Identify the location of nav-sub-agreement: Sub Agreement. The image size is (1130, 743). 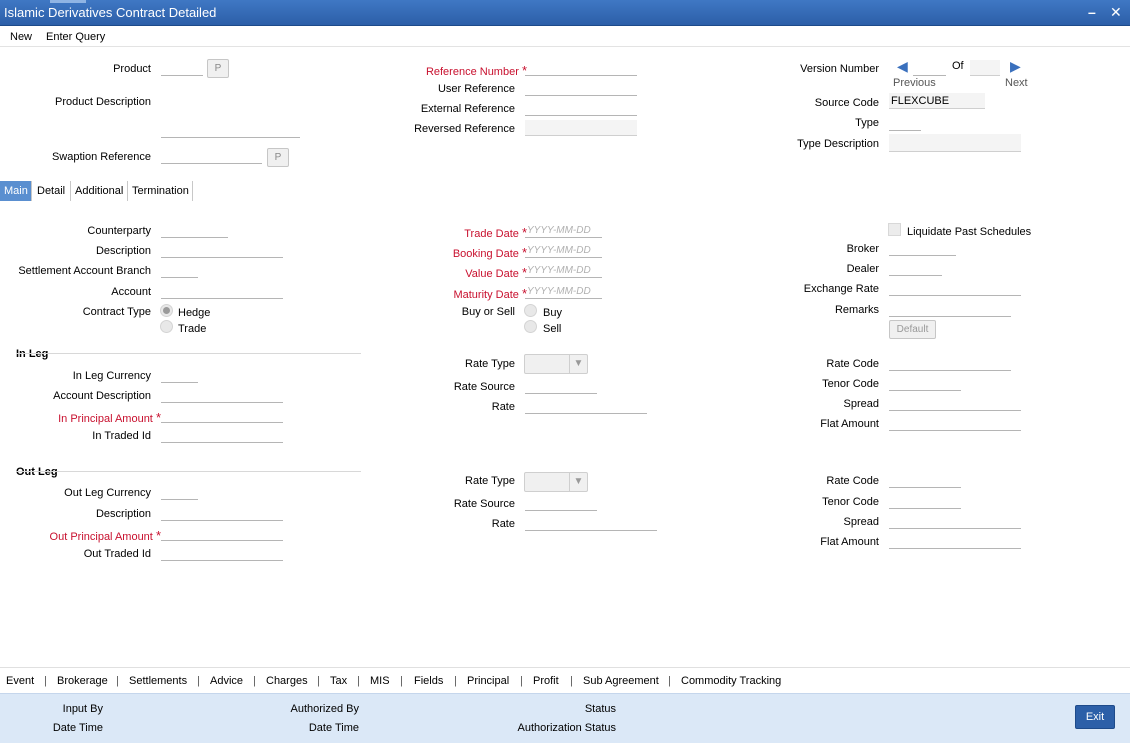
(621, 681).